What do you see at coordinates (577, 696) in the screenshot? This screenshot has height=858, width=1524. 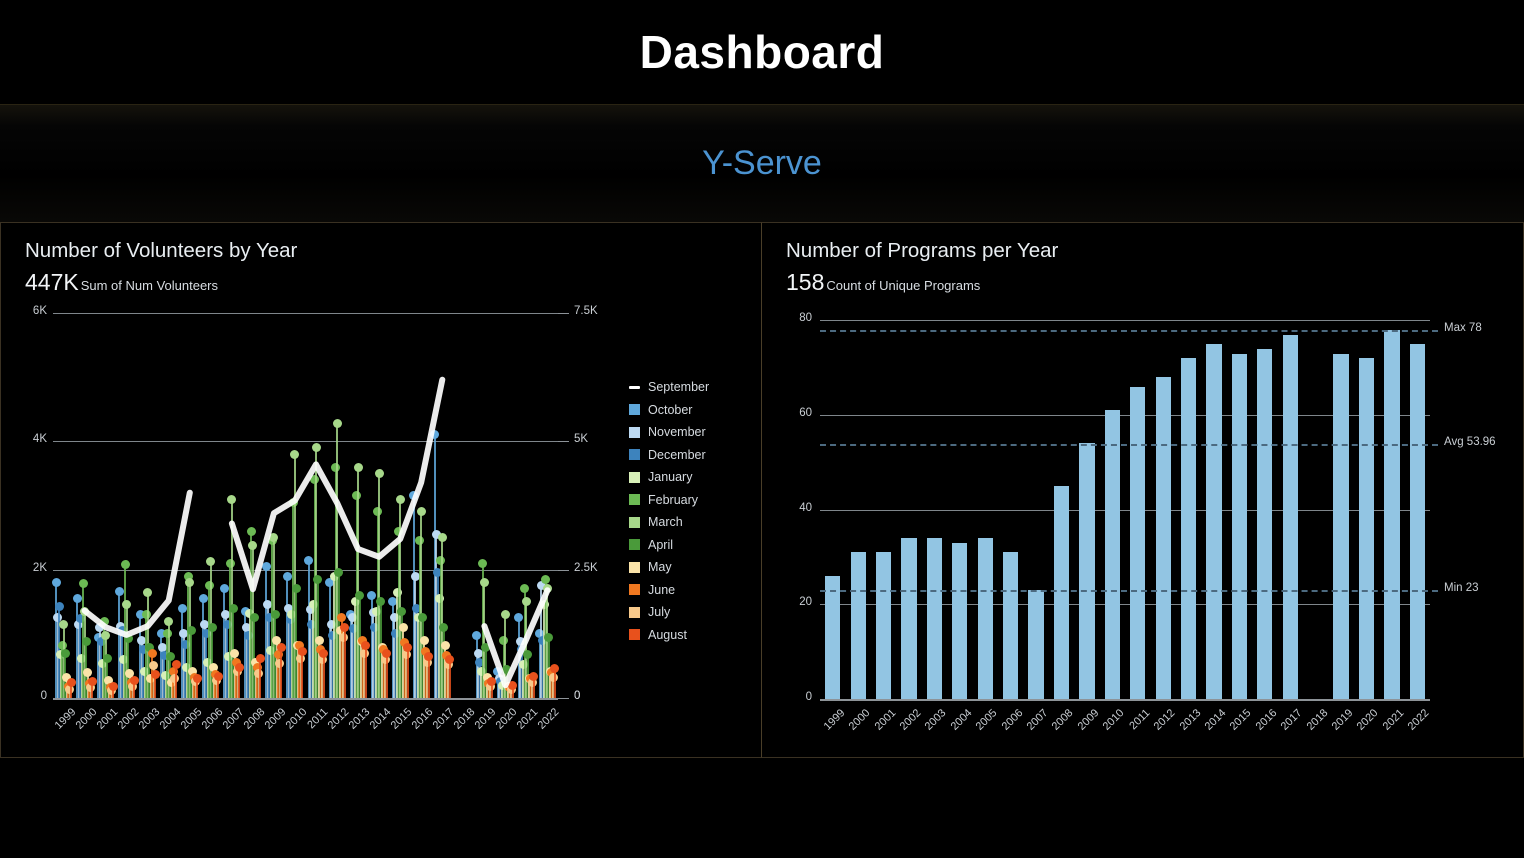 I see `x-axis-right-zero-label: 0` at bounding box center [577, 696].